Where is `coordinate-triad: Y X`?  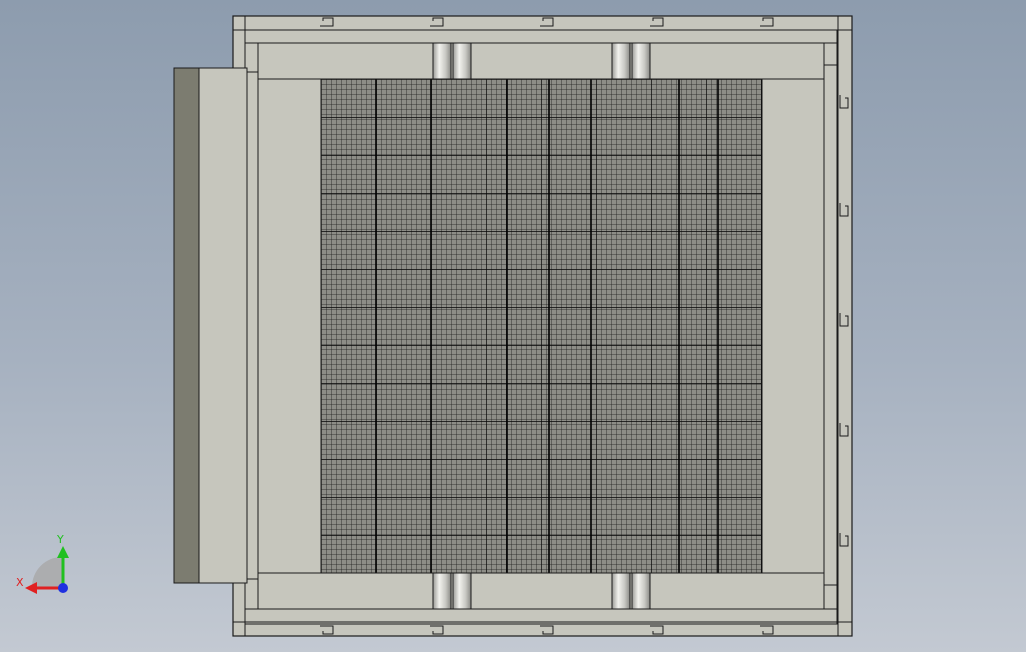
coordinate-triad: Y X is located at coordinates (42, 563).